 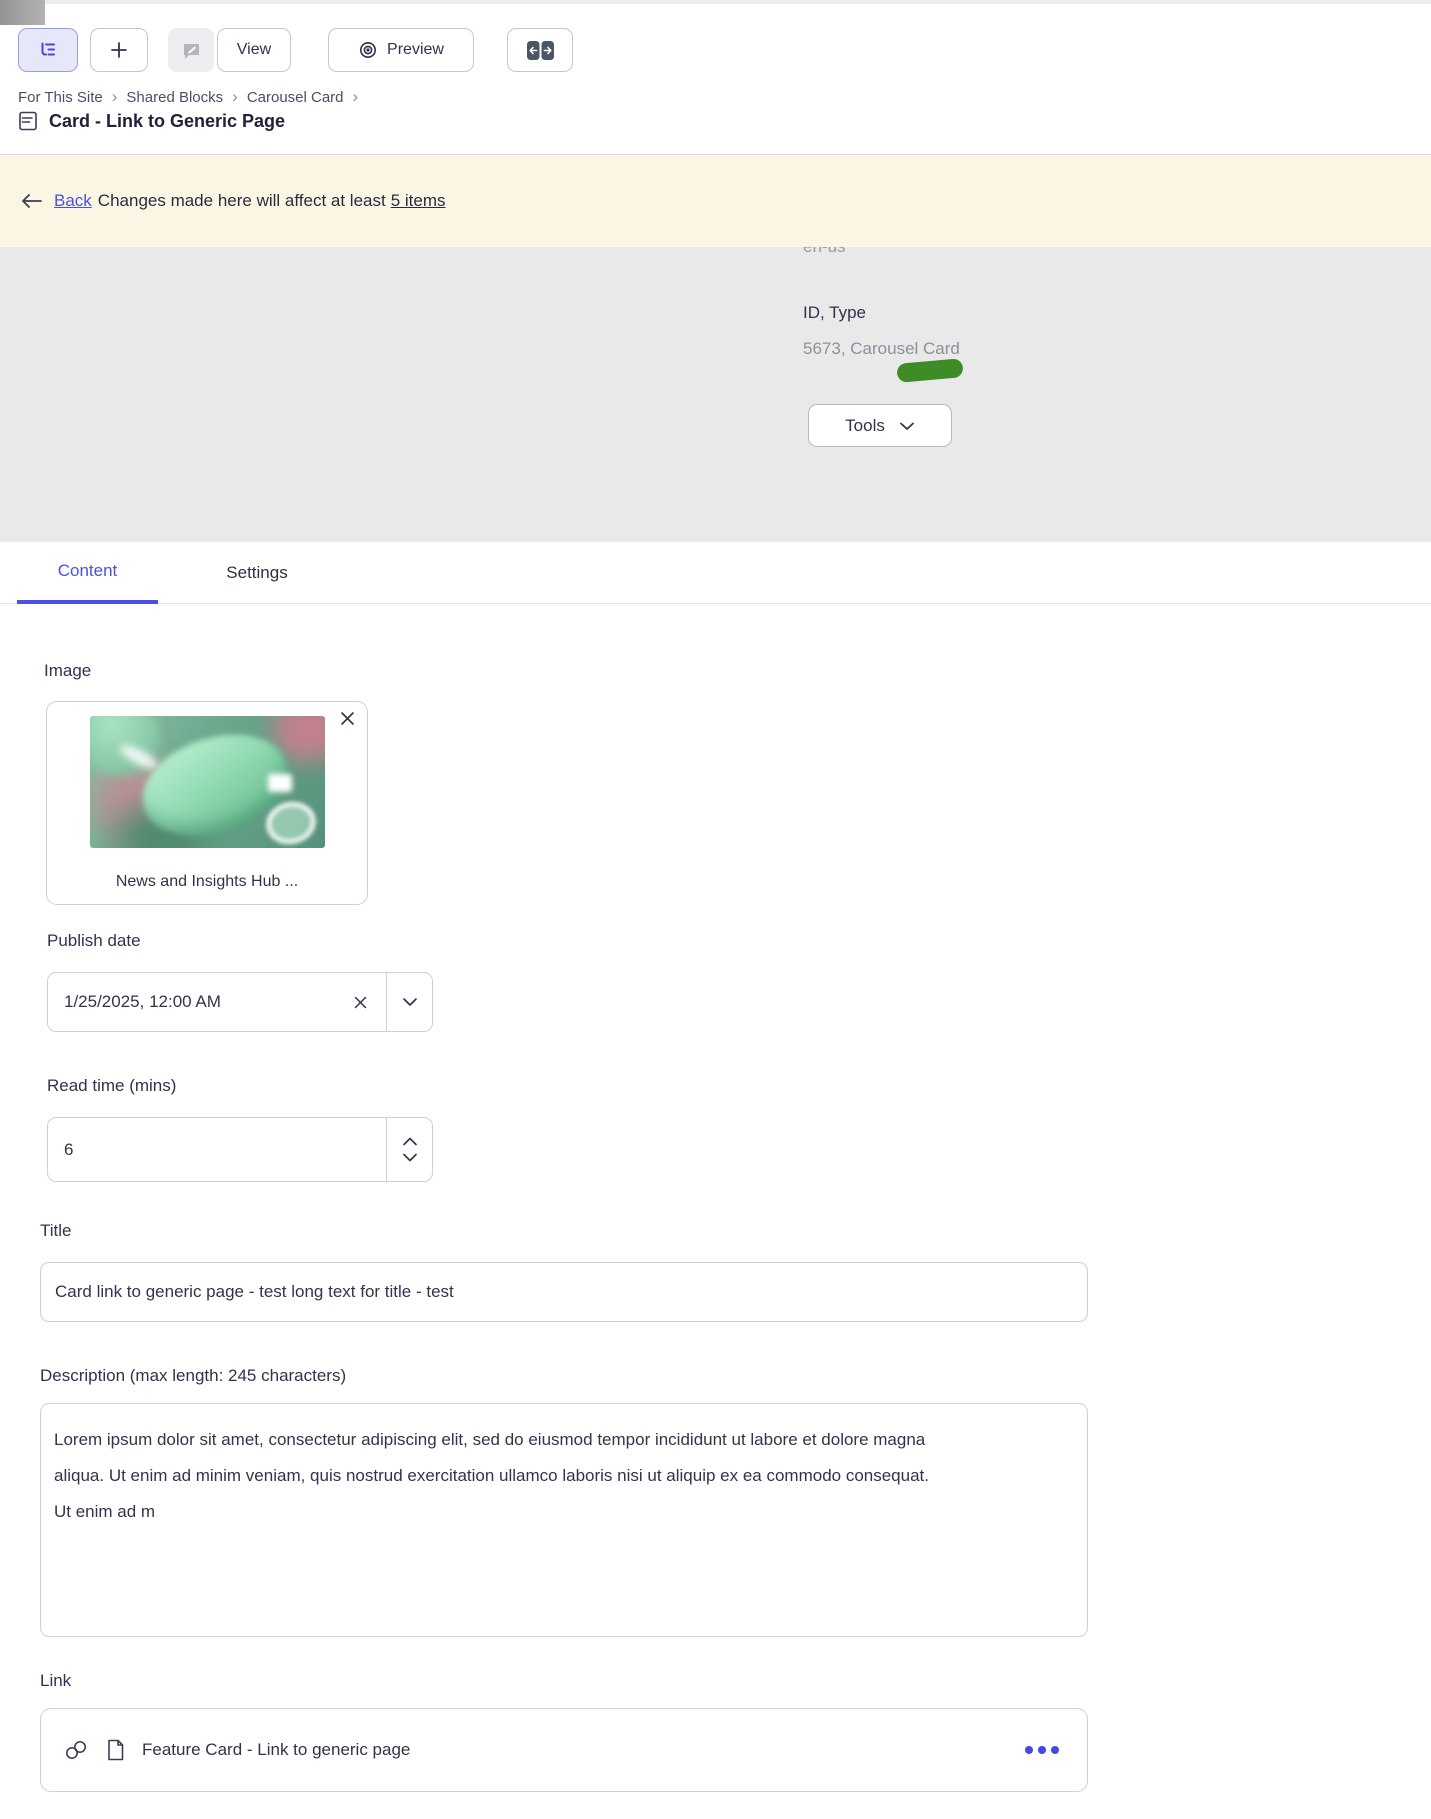 What do you see at coordinates (112, 1085) in the screenshot?
I see `read-time-label: Read time (mins)` at bounding box center [112, 1085].